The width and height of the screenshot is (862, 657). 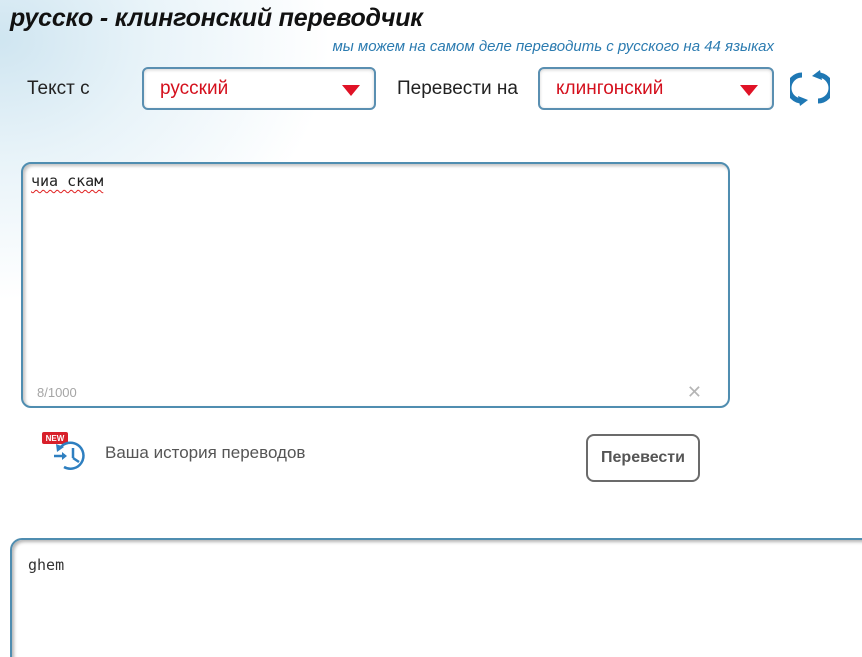 I want to click on source-text: чиа скам, so click(x=67, y=181).